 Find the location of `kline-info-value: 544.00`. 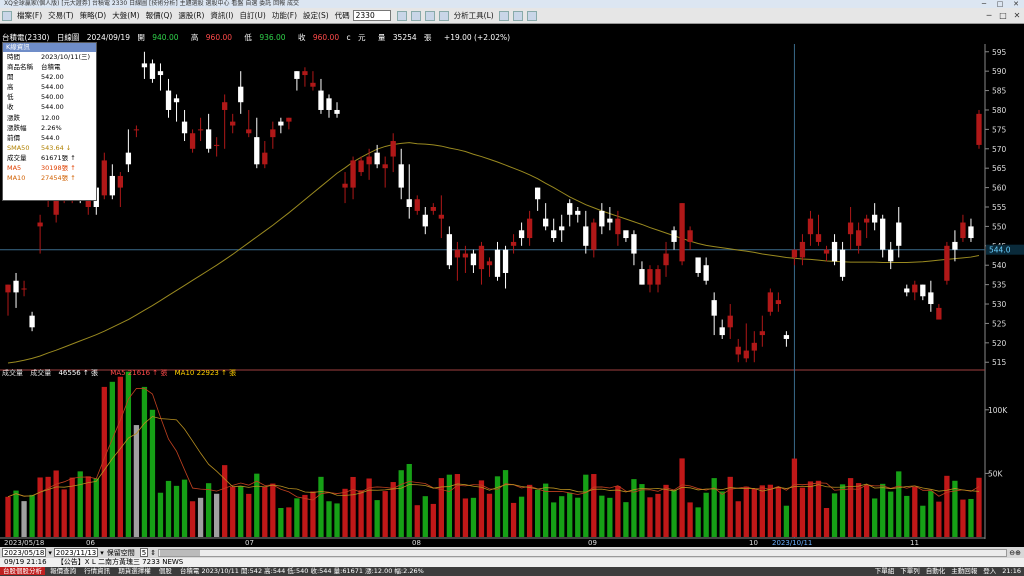

kline-info-value: 544.00 is located at coordinates (52, 87).